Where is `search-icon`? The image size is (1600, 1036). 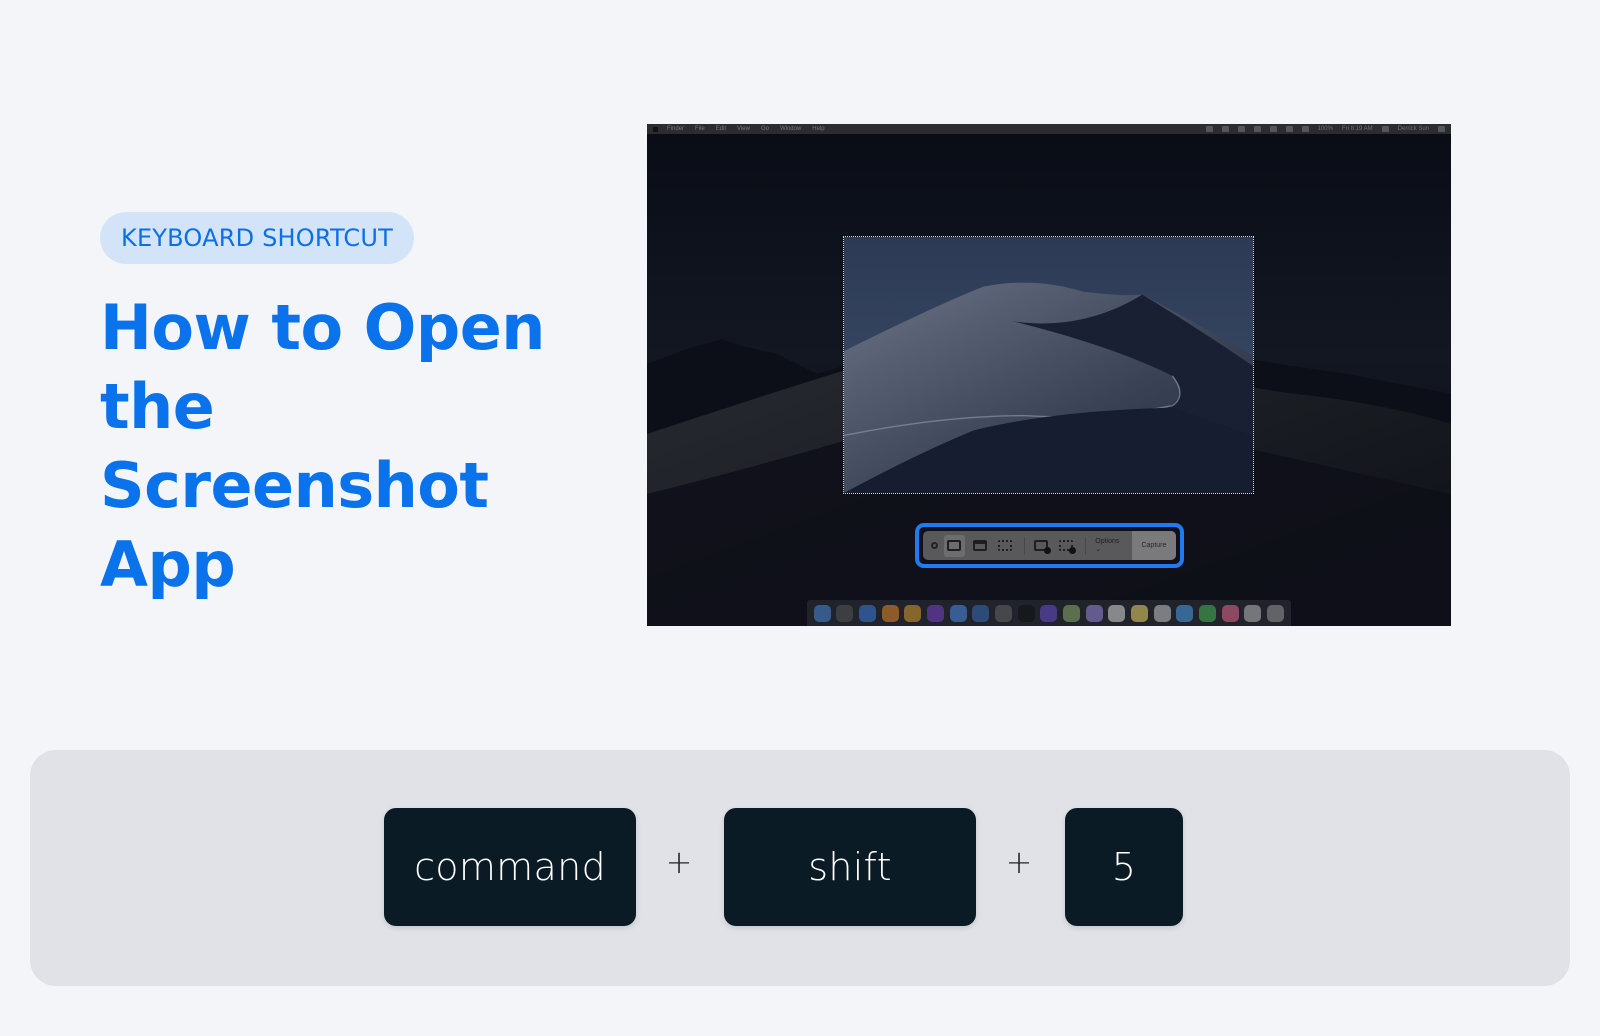
search-icon is located at coordinates (1385, 129).